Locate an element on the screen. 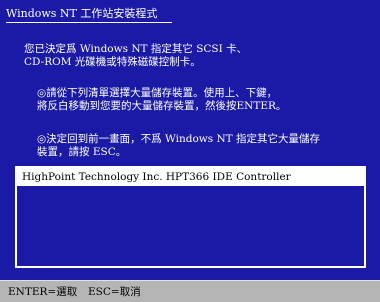 The width and height of the screenshot is (380, 302). instruction-back-line-1: ◎決定回到前一畫面，不爲 Windows NT 指定其它大量儲存 is located at coordinates (179, 139).